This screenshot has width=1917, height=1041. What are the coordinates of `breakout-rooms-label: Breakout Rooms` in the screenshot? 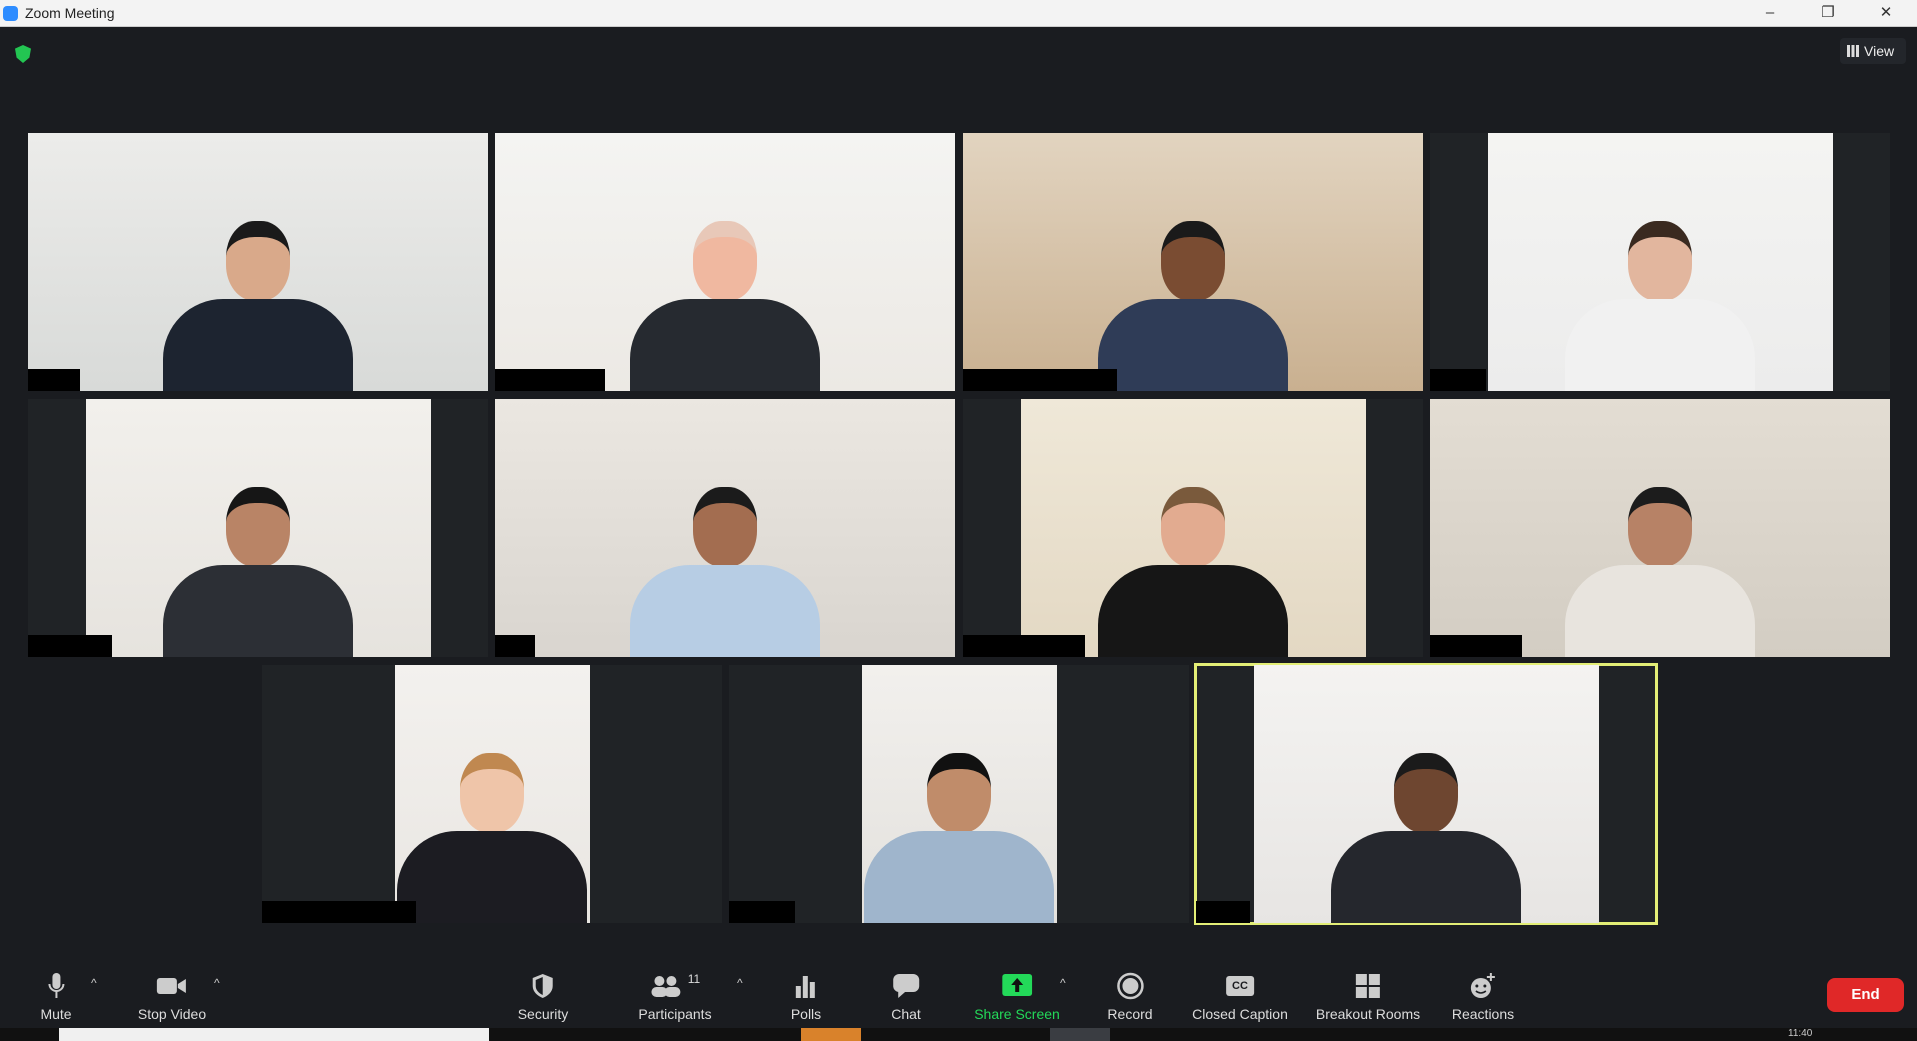 It's located at (1368, 1014).